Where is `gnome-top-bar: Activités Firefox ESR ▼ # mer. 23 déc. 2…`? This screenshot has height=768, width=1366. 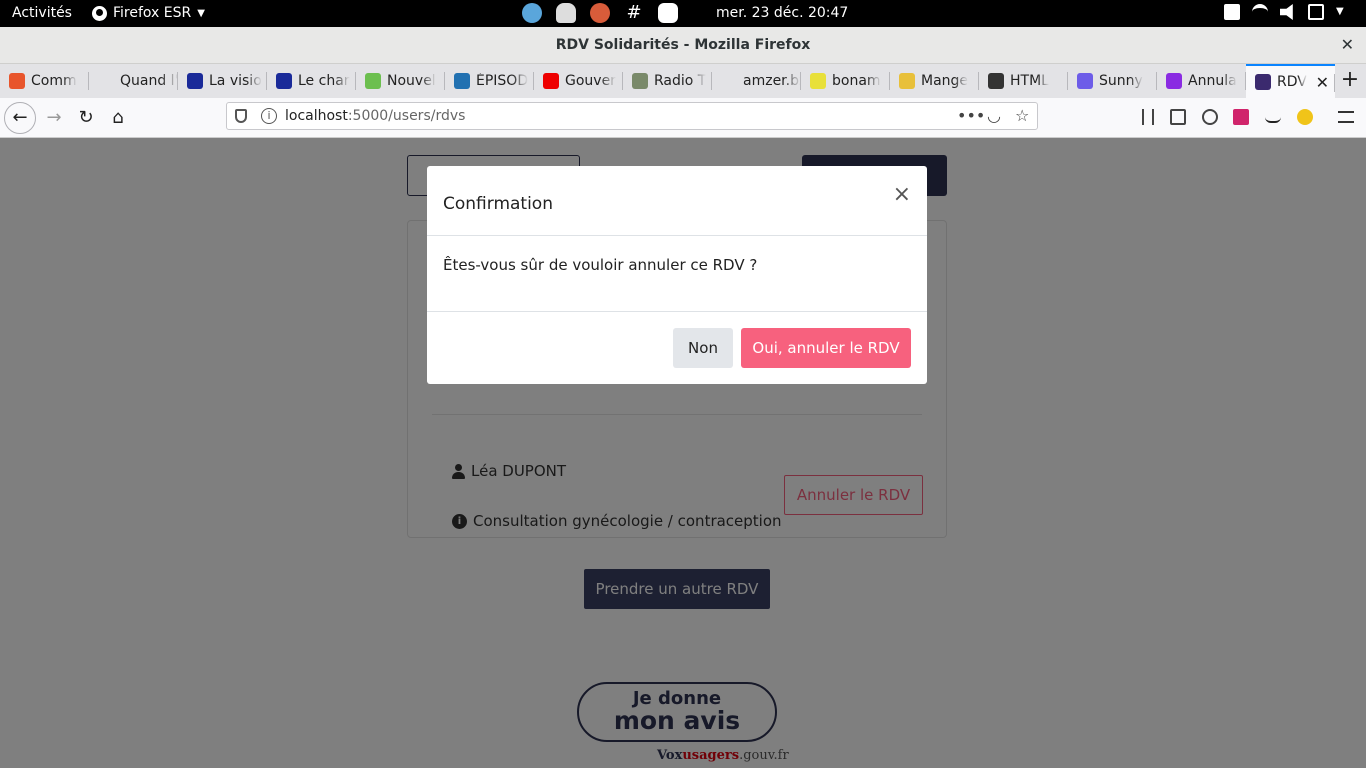 gnome-top-bar: Activités Firefox ESR ▼ # mer. 23 déc. 2… is located at coordinates (683, 13).